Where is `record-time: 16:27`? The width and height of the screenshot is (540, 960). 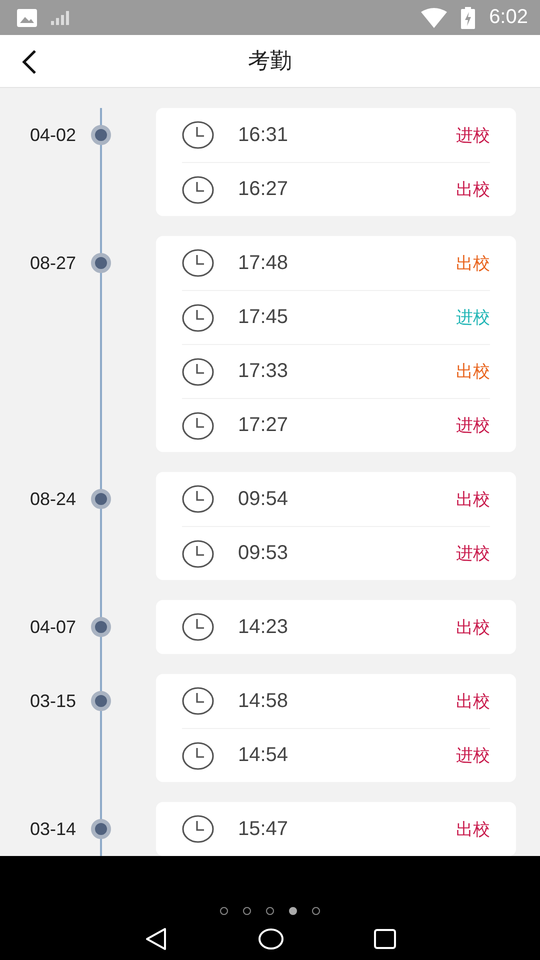
record-time: 16:27 is located at coordinates (264, 189).